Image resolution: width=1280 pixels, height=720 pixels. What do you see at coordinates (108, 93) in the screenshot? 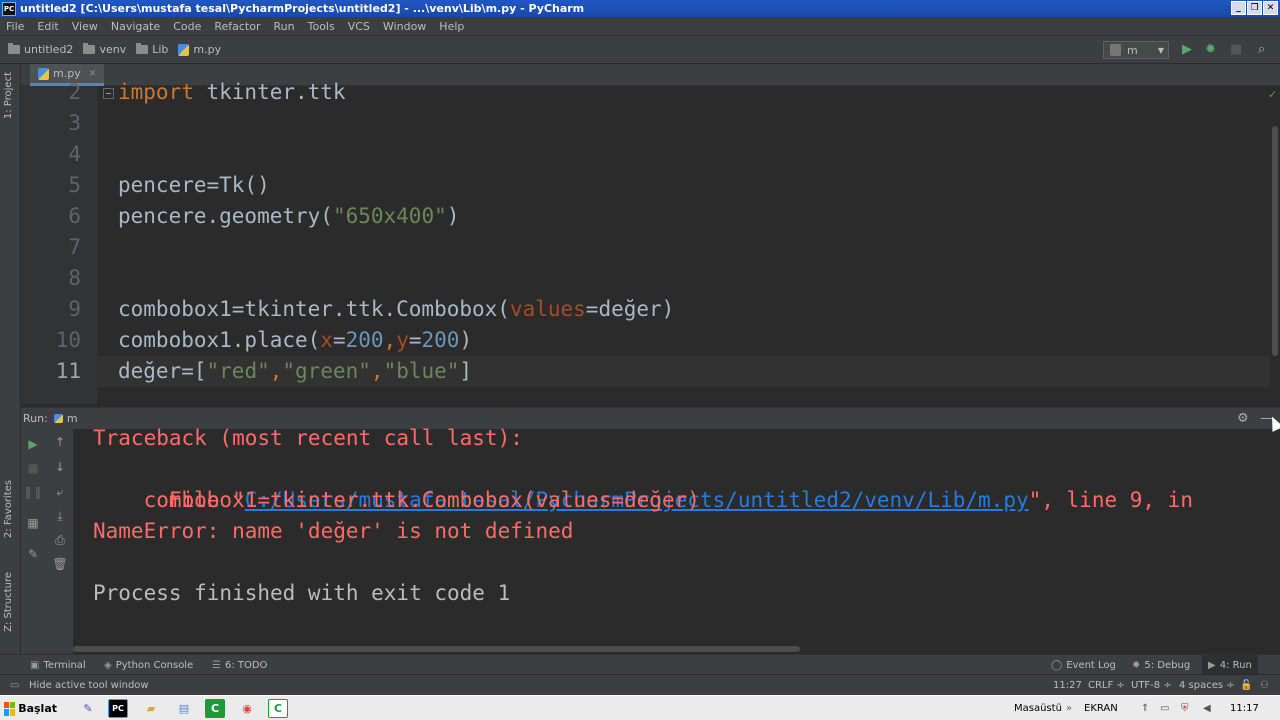
I see `fold-marker-icon` at bounding box center [108, 93].